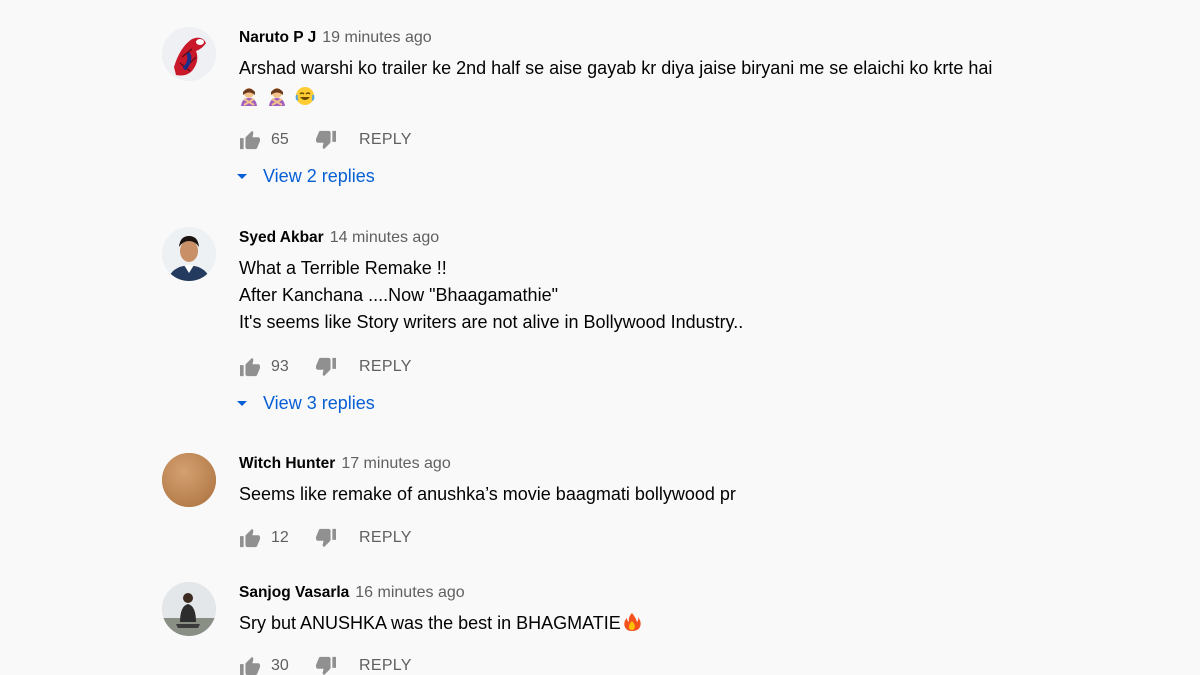  I want to click on comment-header: Witch Hunter 17 minutes ago, so click(690, 464).